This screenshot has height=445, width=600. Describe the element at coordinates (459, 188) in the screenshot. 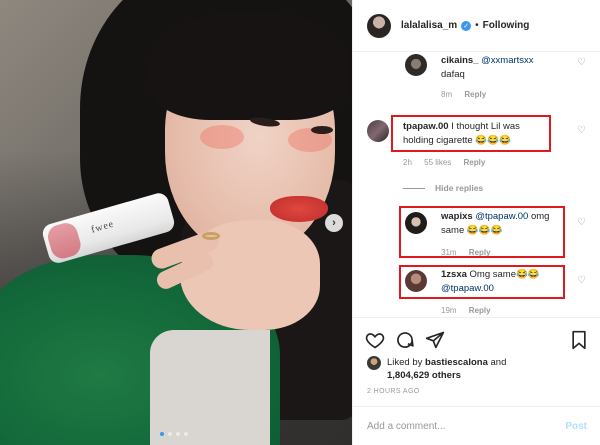

I see `hide-replies-label: Hide replies` at that location.